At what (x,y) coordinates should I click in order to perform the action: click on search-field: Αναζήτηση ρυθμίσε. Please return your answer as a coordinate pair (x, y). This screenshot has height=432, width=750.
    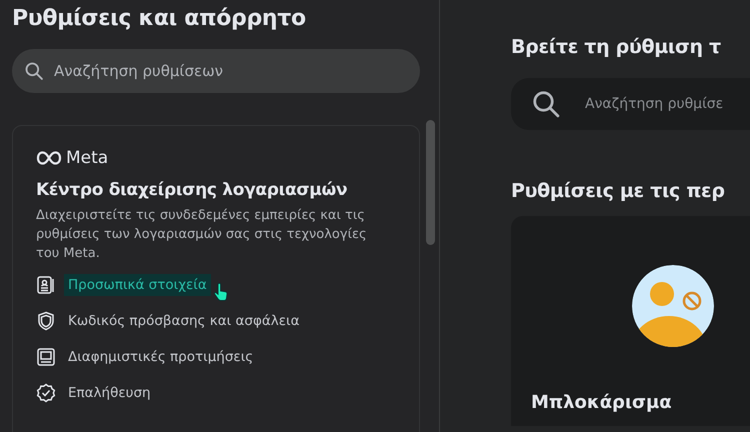
    Looking at the image, I should click on (666, 104).